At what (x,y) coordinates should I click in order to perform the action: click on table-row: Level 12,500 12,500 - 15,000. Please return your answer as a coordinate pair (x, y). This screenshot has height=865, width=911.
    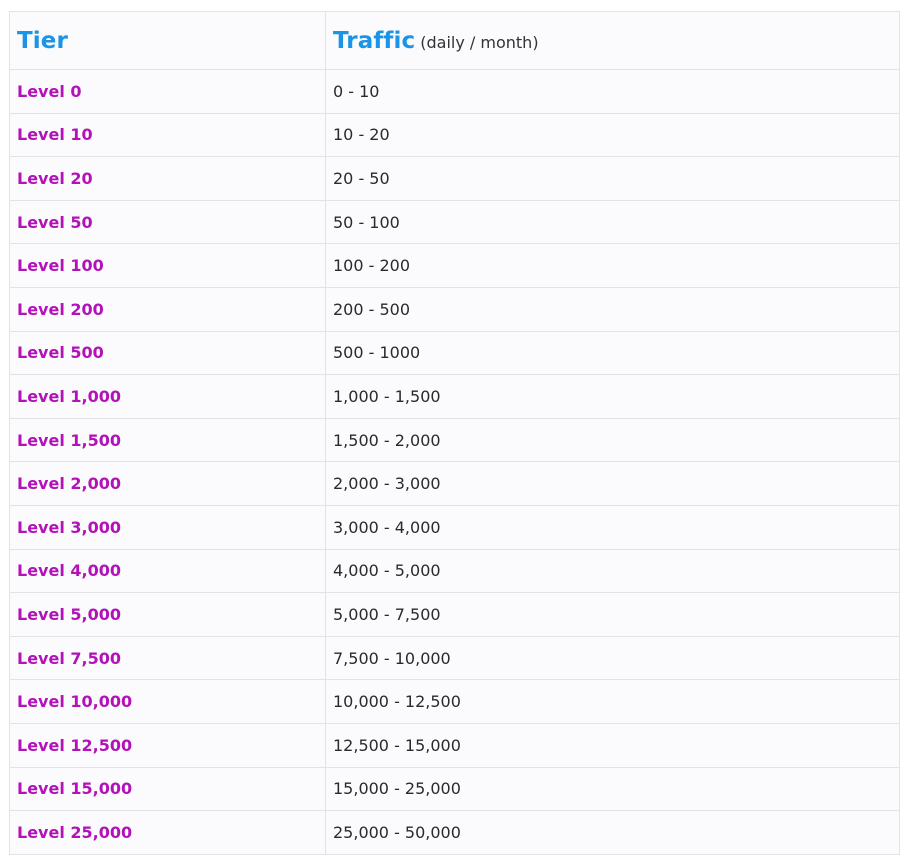
    Looking at the image, I should click on (454, 745).